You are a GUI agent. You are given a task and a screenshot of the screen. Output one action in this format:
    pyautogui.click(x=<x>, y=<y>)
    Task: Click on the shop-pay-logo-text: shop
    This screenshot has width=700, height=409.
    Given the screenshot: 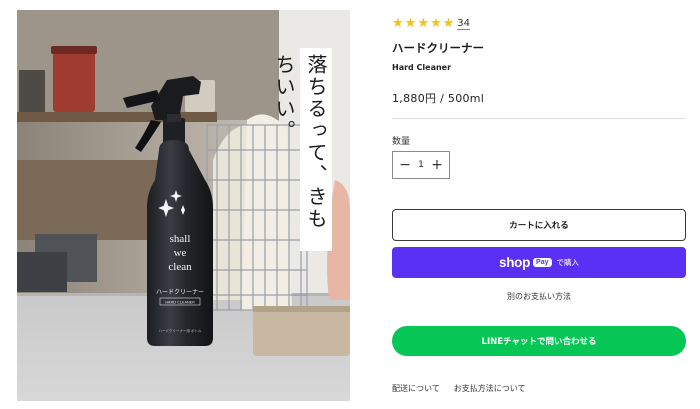 What is the action you would take?
    pyautogui.click(x=514, y=262)
    